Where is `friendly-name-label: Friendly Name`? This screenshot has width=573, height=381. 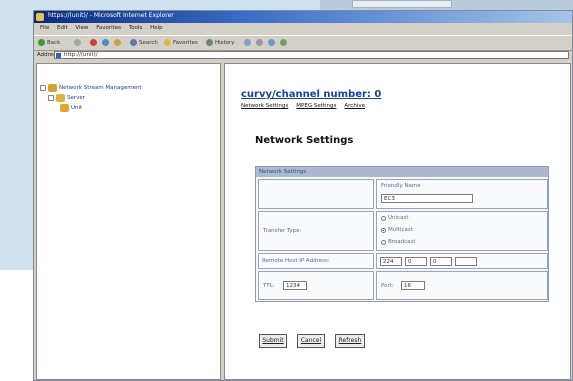
friendly-name-label: Friendly Name is located at coordinates (401, 186).